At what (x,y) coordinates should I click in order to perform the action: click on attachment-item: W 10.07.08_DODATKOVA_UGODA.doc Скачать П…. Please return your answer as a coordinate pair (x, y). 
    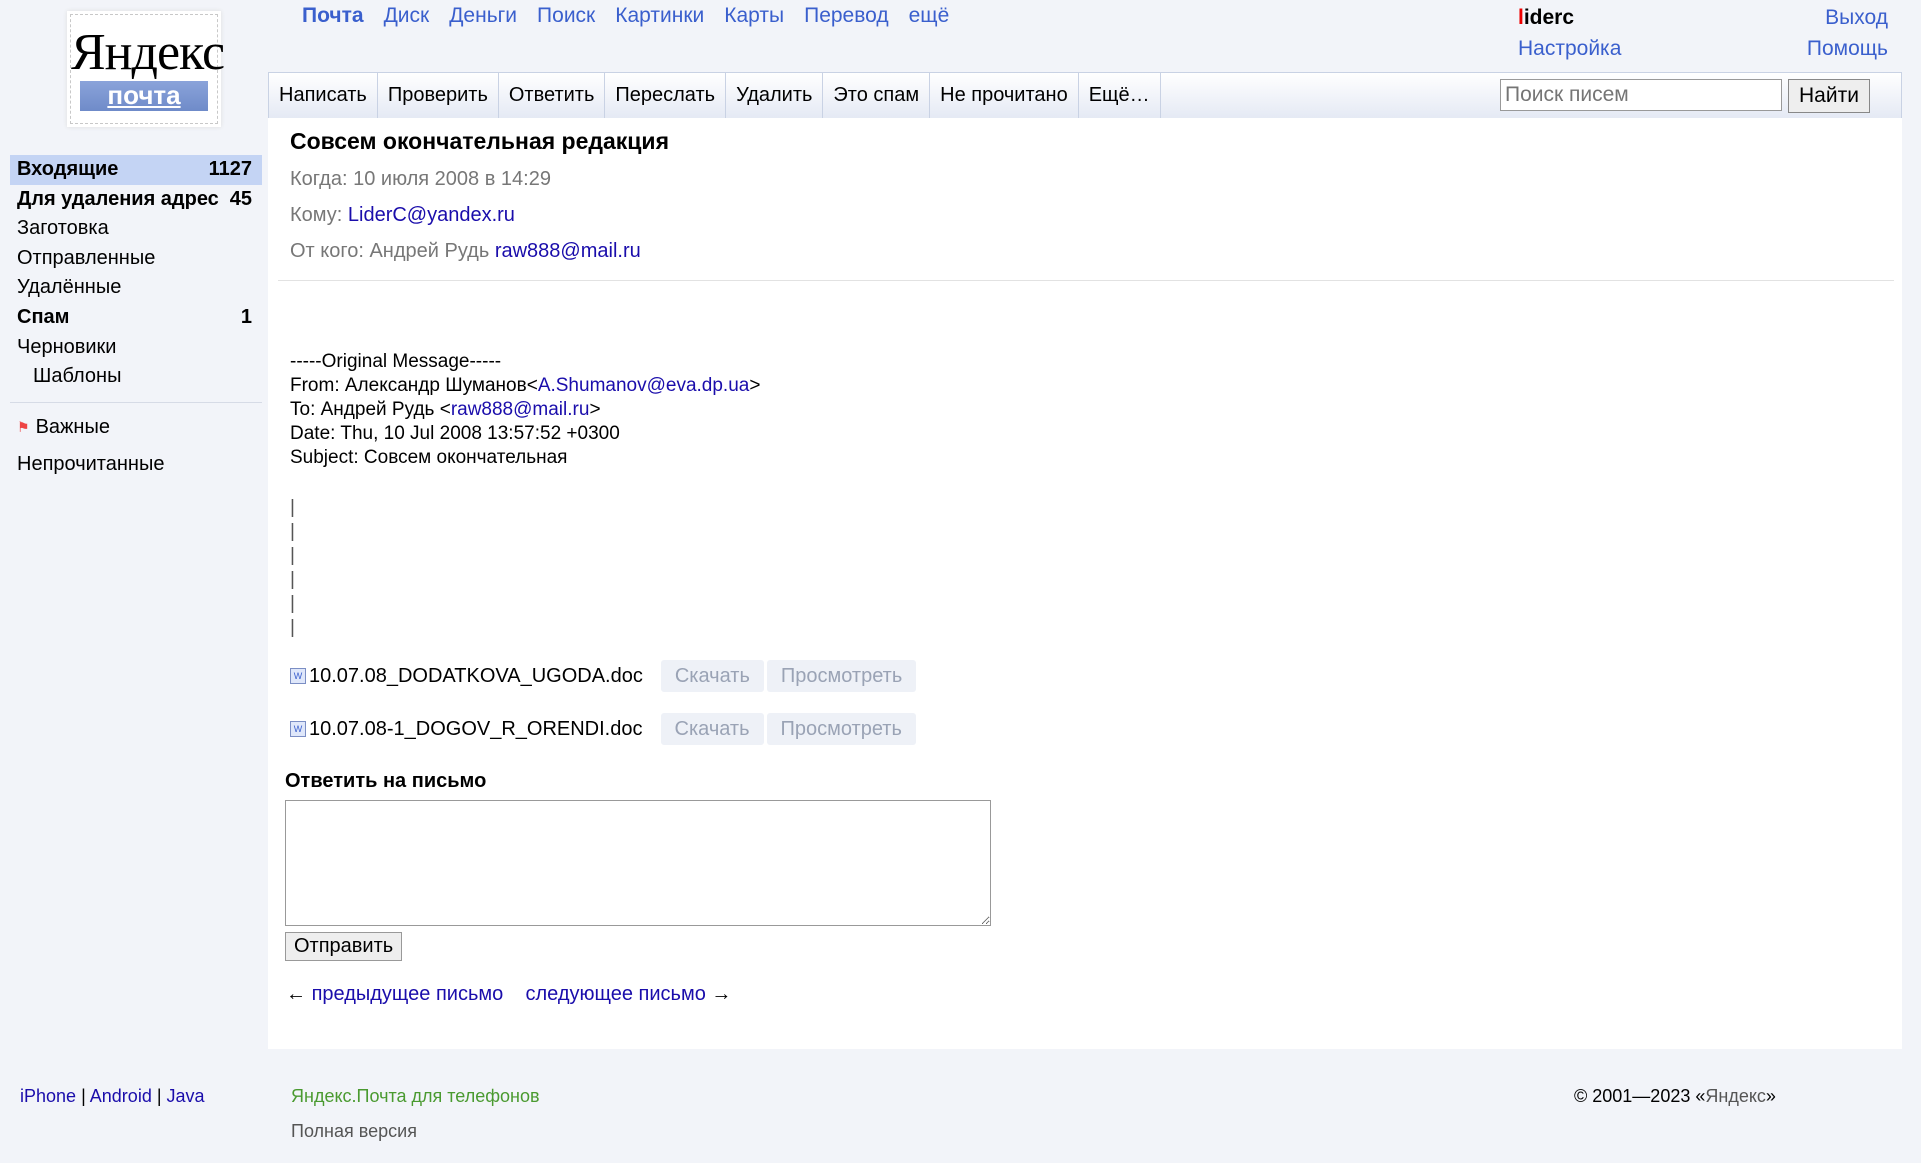
    Looking at the image, I should click on (603, 676).